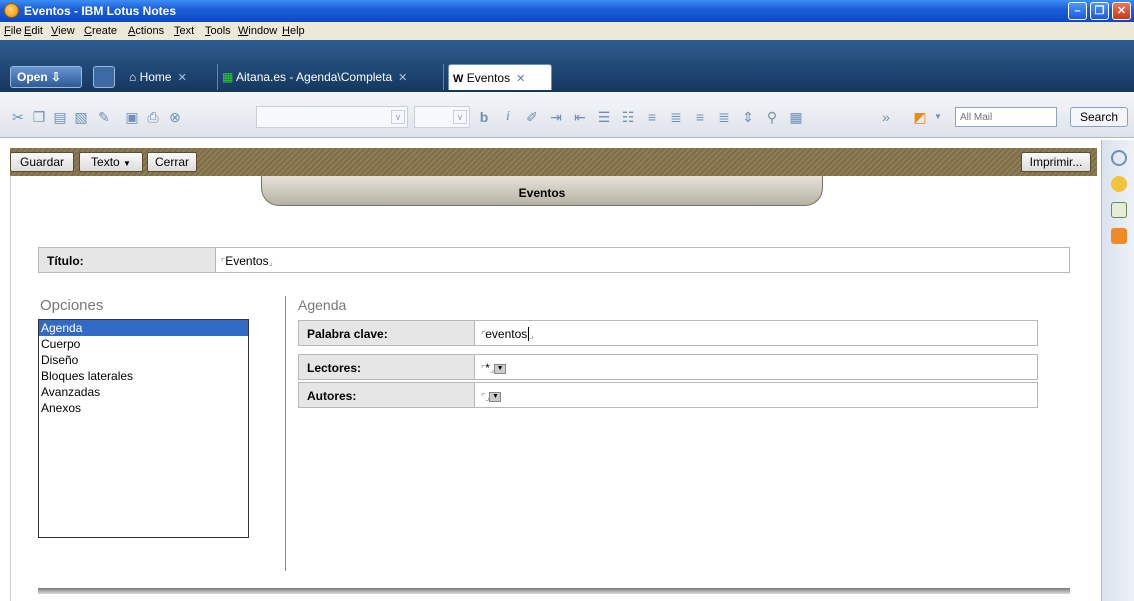 This screenshot has width=1134, height=601. Describe the element at coordinates (1099, 11) in the screenshot. I see `restore-button: ❐` at that location.